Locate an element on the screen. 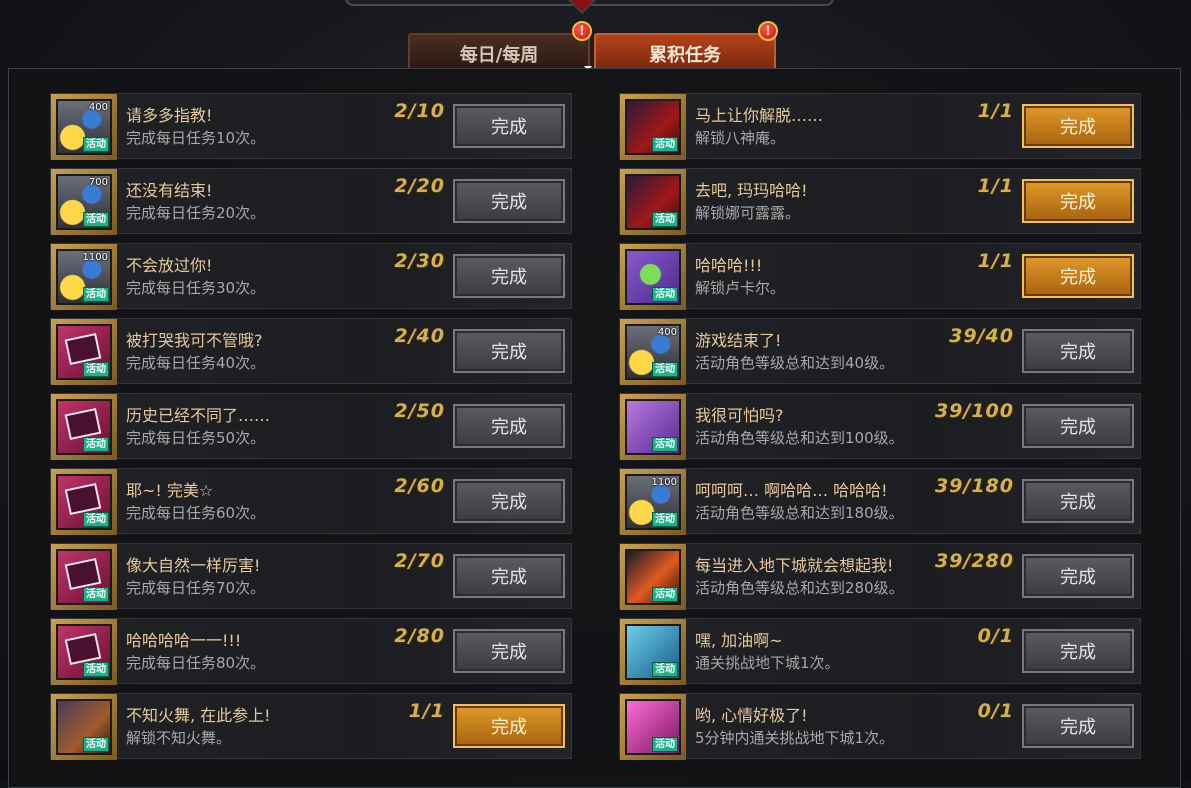 This screenshot has width=1191, height=788. alert-icon: ! is located at coordinates (768, 31).